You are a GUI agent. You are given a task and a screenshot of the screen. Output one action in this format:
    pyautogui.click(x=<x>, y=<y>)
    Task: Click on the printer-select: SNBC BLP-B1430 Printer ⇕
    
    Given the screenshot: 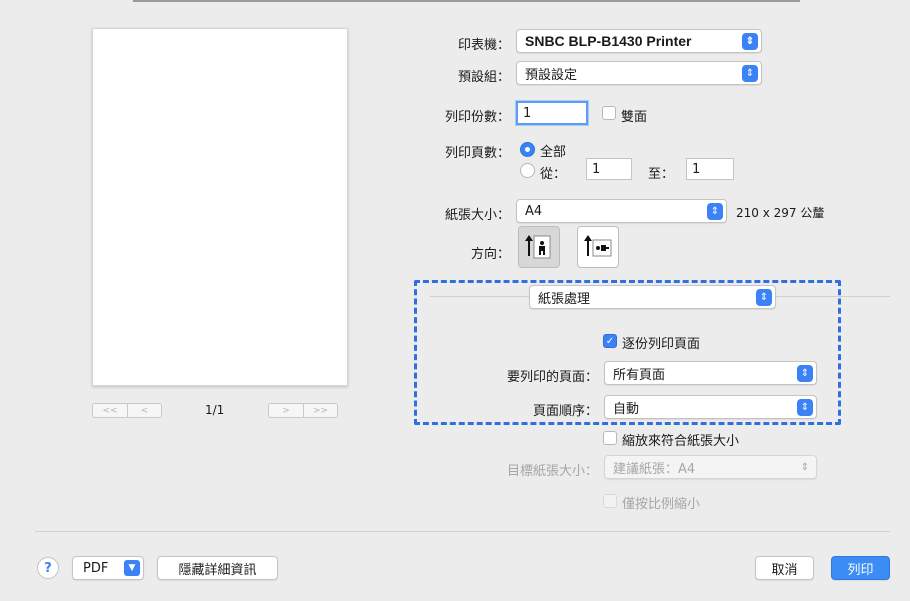 What is the action you would take?
    pyautogui.click(x=639, y=41)
    